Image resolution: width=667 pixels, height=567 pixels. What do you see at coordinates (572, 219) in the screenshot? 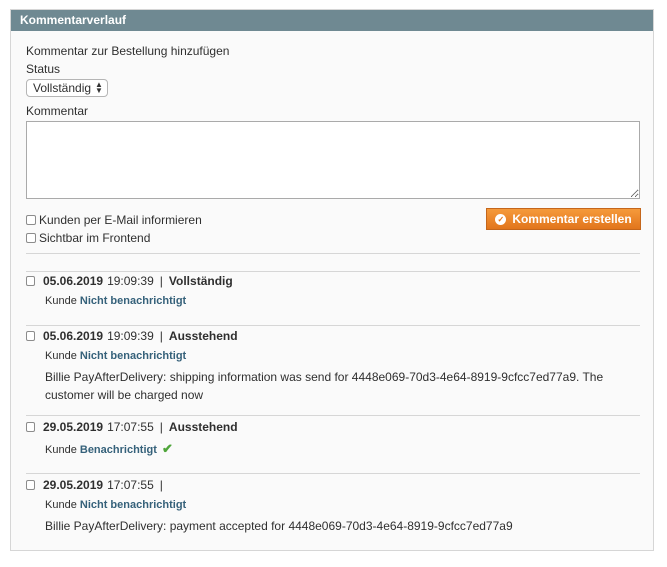
I see `submit-comment-label: Kommentar erstellen` at bounding box center [572, 219].